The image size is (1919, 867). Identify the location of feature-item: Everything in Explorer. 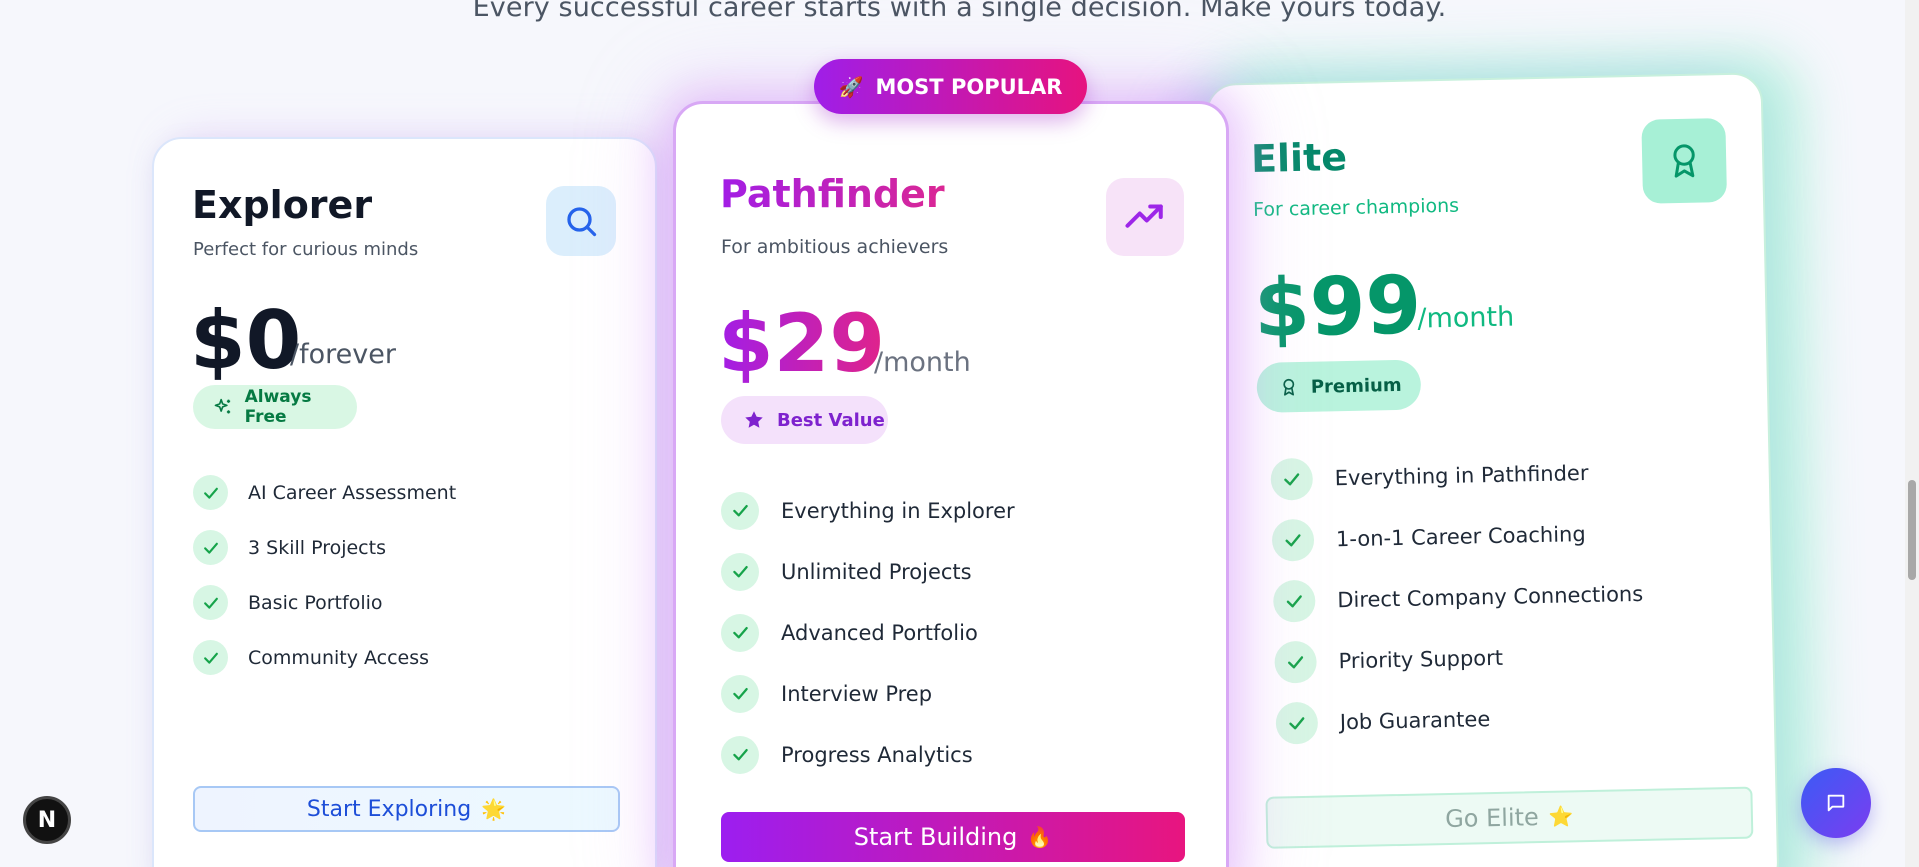
(868, 510).